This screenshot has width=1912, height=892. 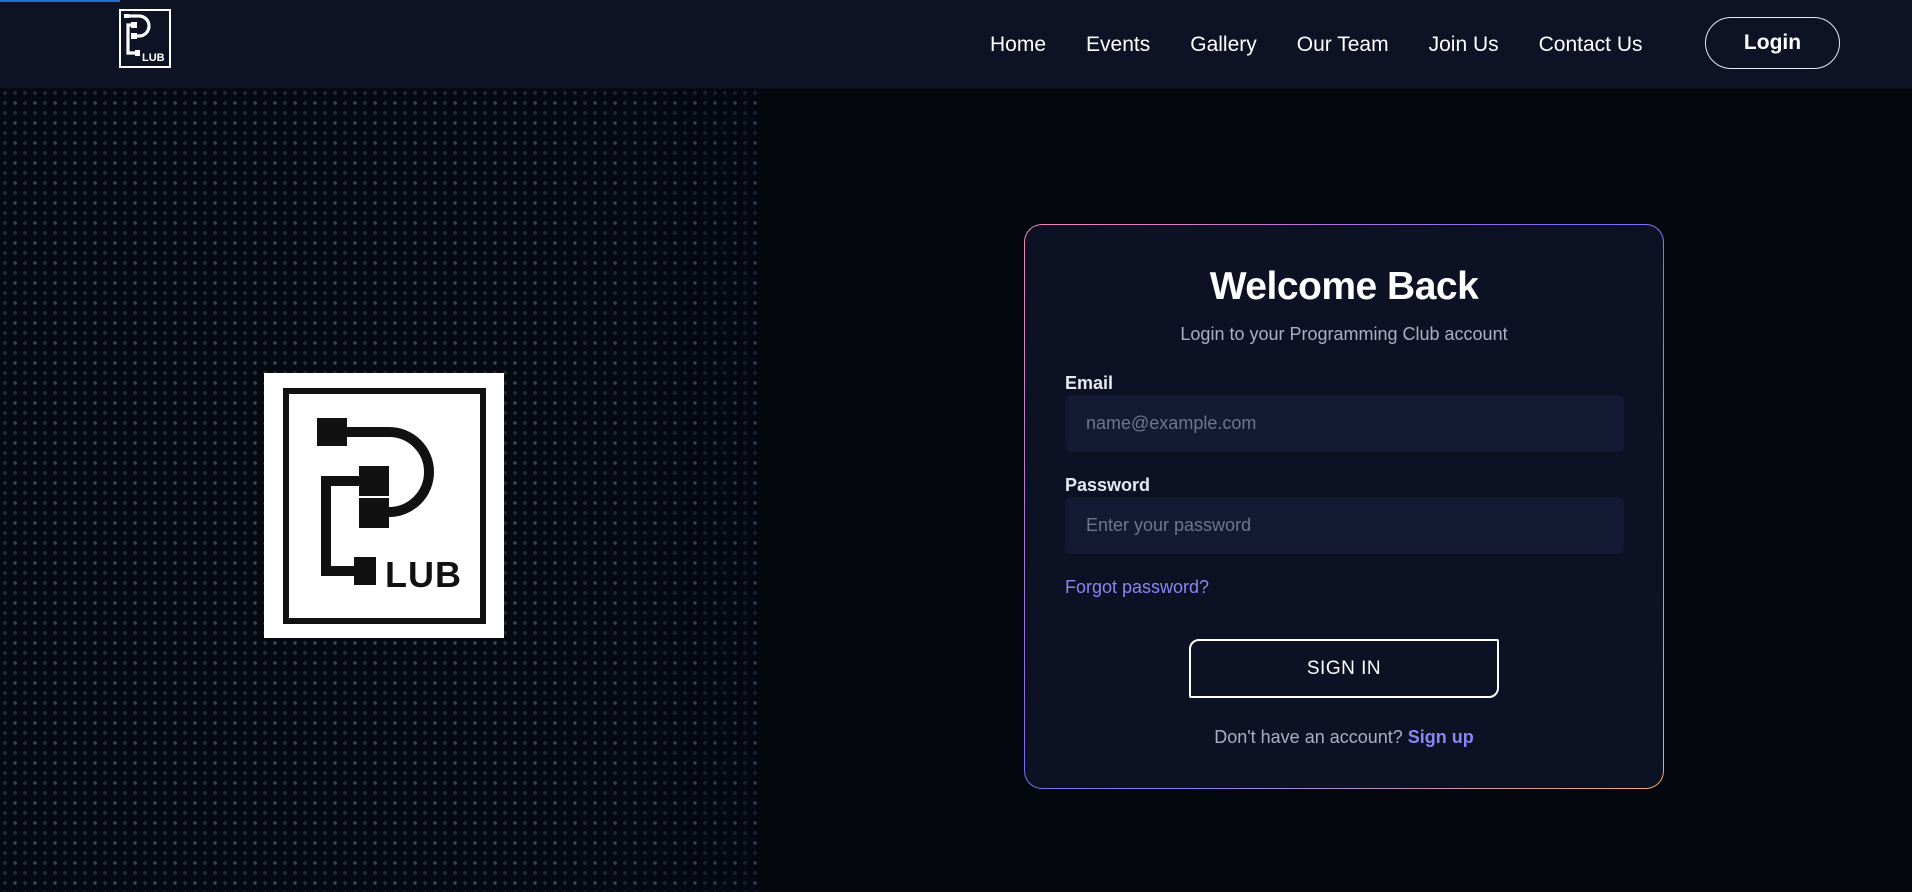 I want to click on password-label: Password, so click(x=1108, y=485).